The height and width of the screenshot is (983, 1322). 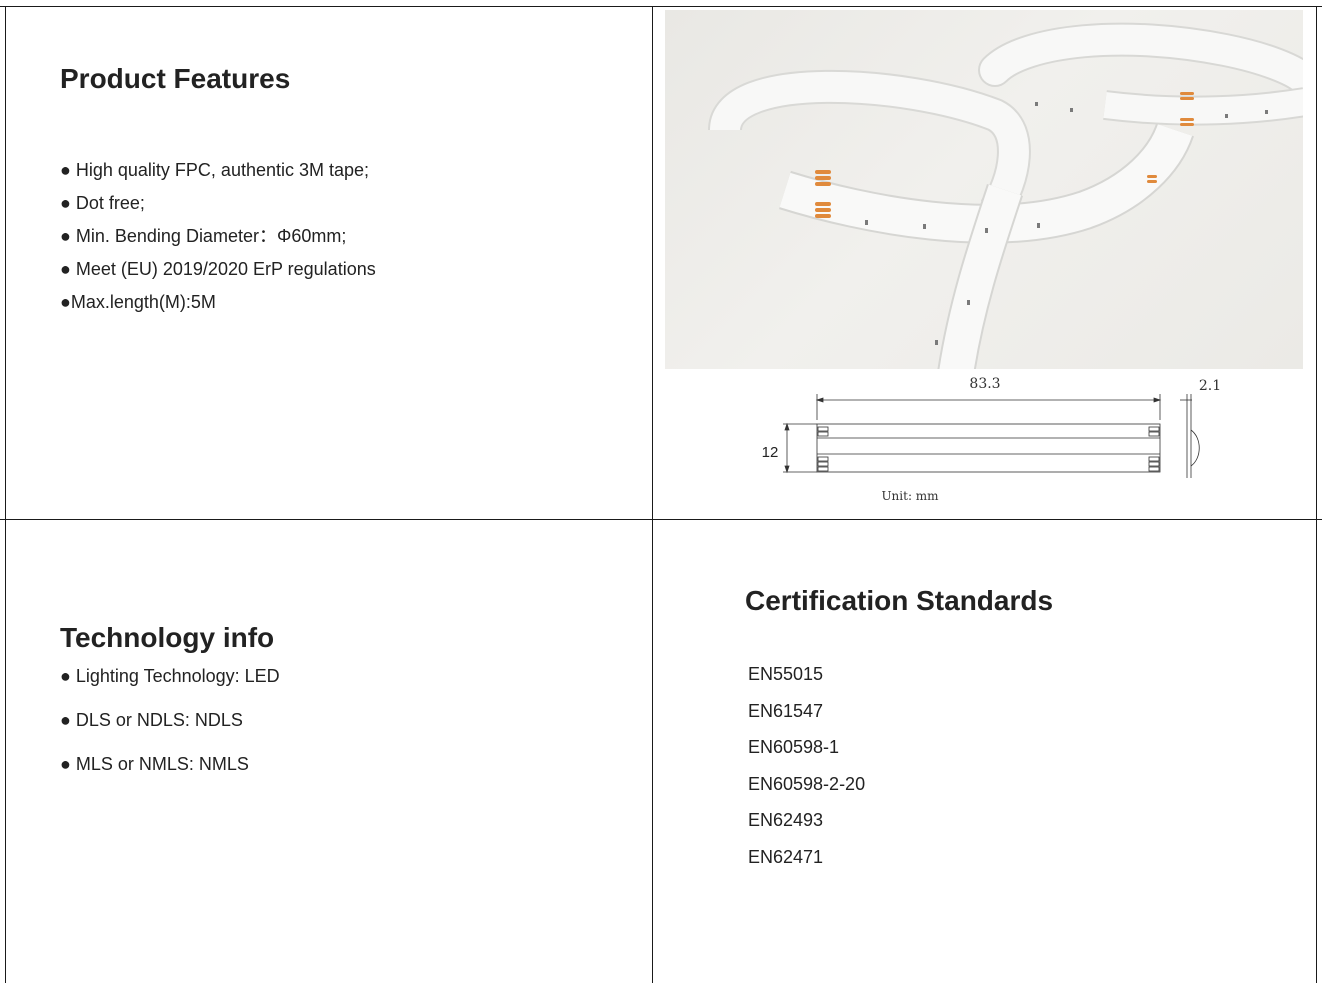 What do you see at coordinates (203, 236) in the screenshot?
I see `feature-item: ● Min. Bending Diameter：Φ60mm;` at bounding box center [203, 236].